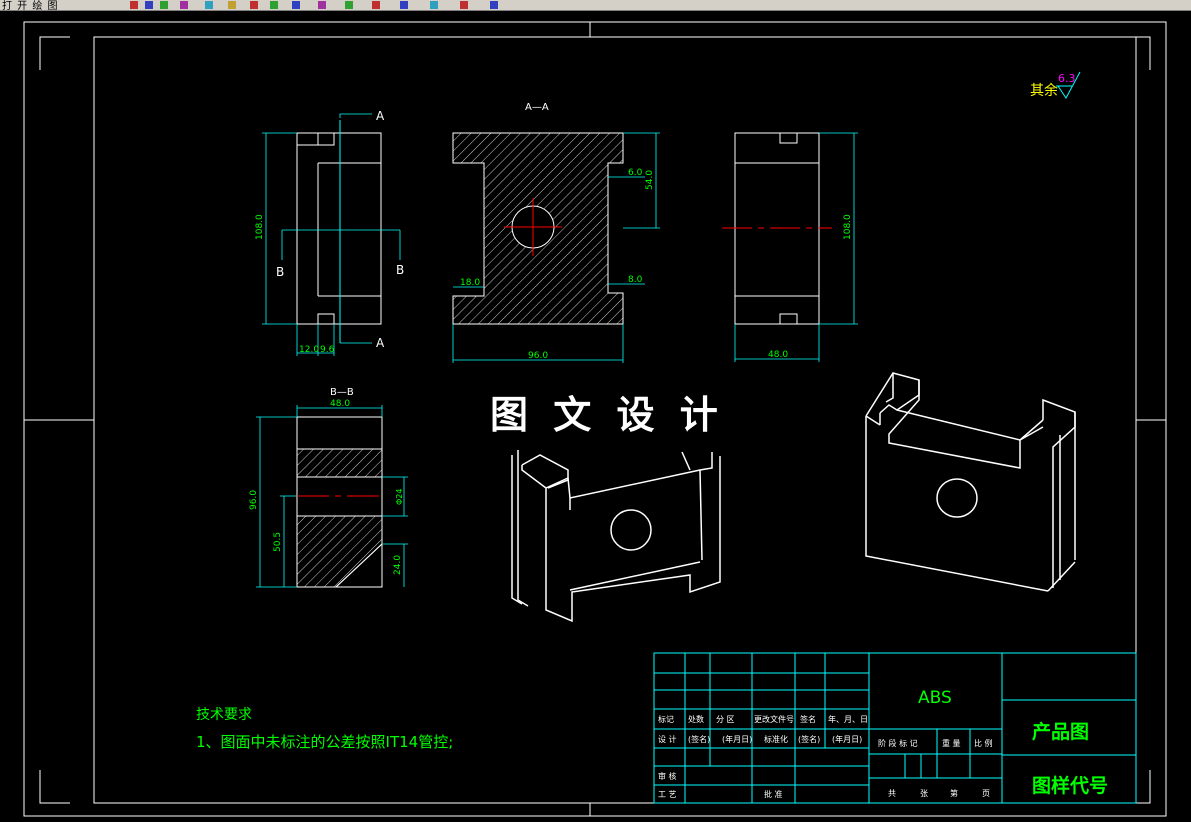 The width and height of the screenshot is (1191, 822). I want to click on roughness-value: 6.3, so click(1067, 78).